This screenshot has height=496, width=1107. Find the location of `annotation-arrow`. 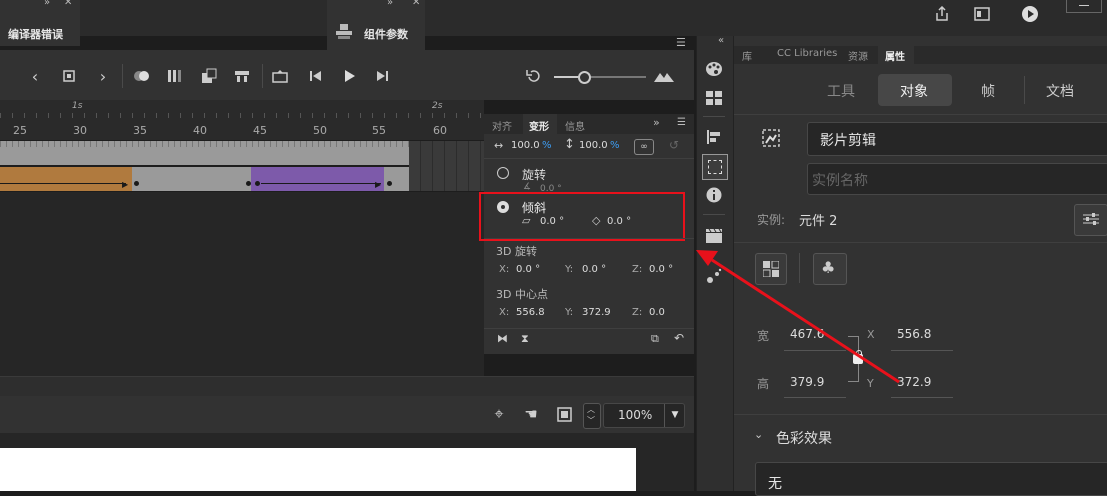

annotation-arrow is located at coordinates (798, 317).